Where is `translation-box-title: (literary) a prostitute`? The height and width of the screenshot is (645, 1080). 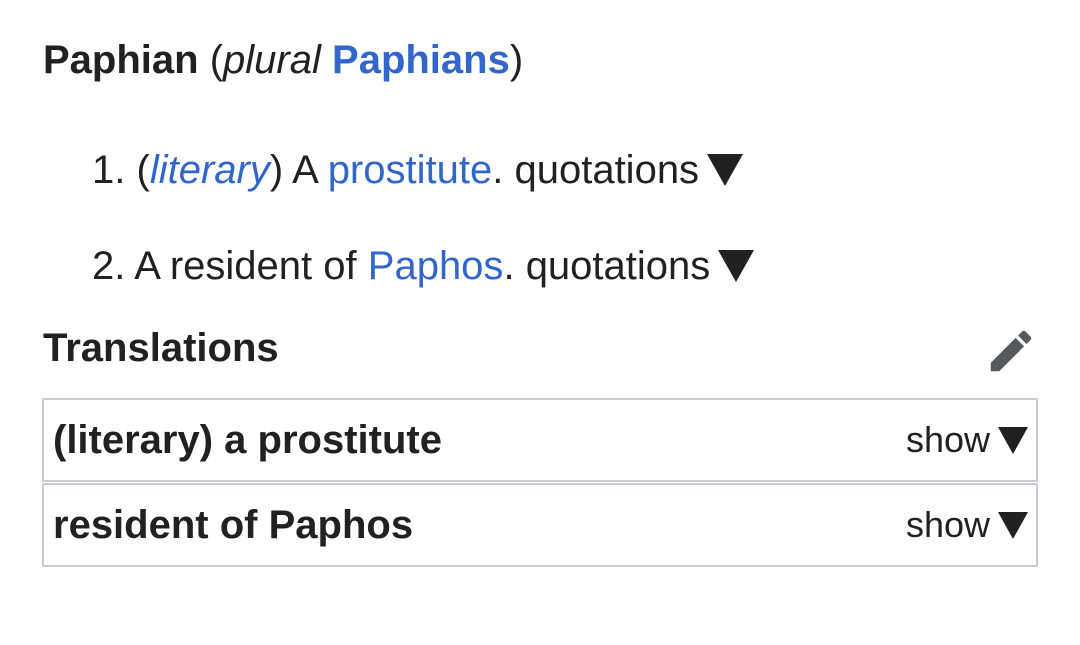 translation-box-title: (literary) a prostitute is located at coordinates (247, 440).